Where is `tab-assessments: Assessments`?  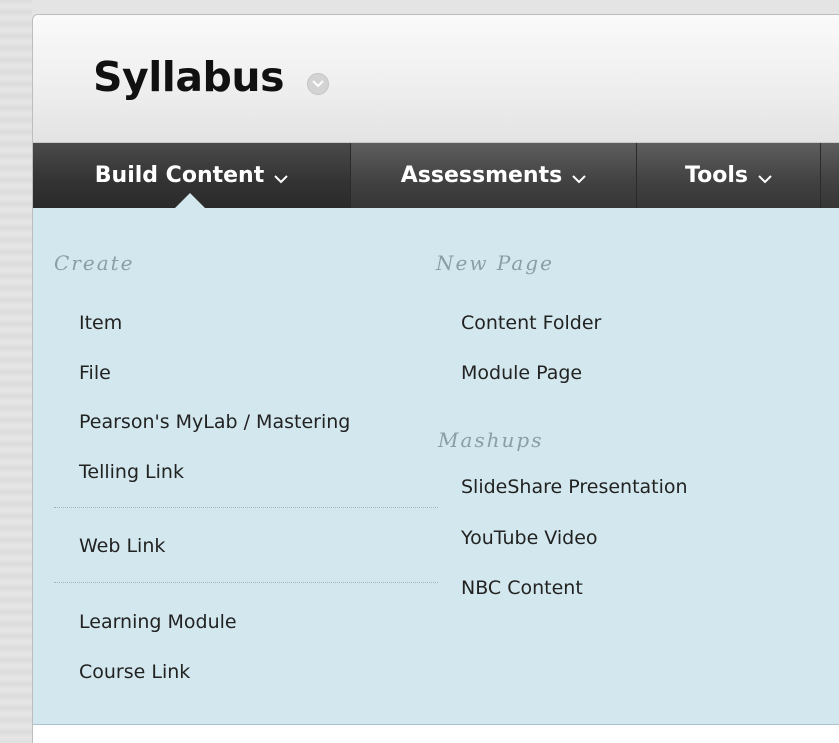 tab-assessments: Assessments is located at coordinates (494, 175).